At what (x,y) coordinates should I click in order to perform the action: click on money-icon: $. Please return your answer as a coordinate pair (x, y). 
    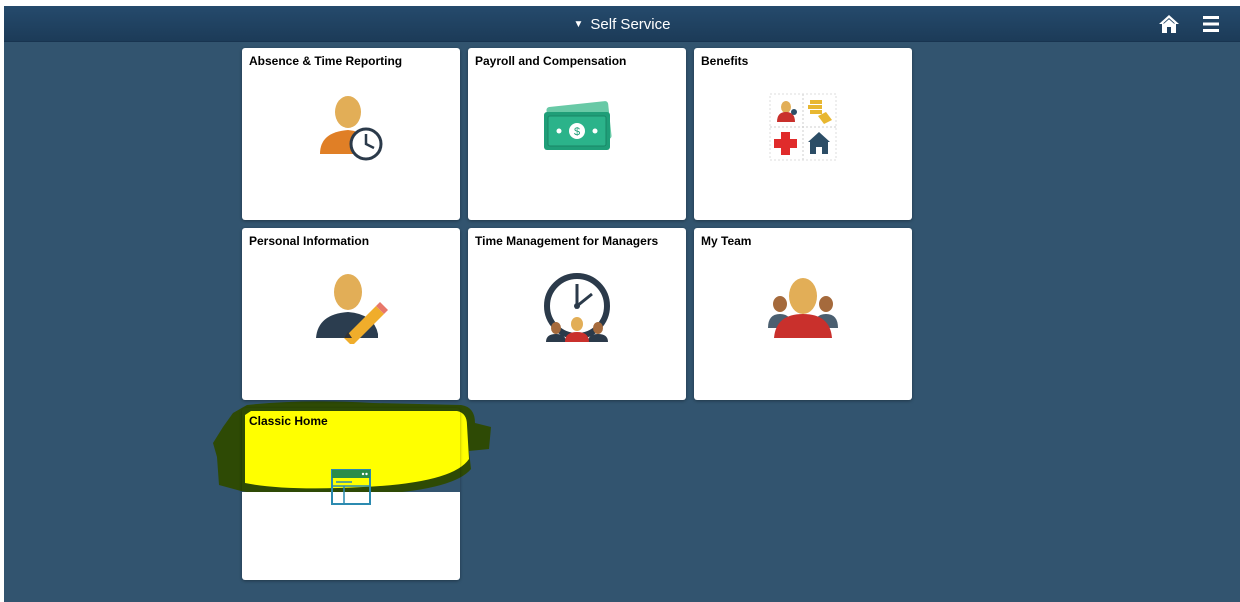
    Looking at the image, I should click on (578, 125).